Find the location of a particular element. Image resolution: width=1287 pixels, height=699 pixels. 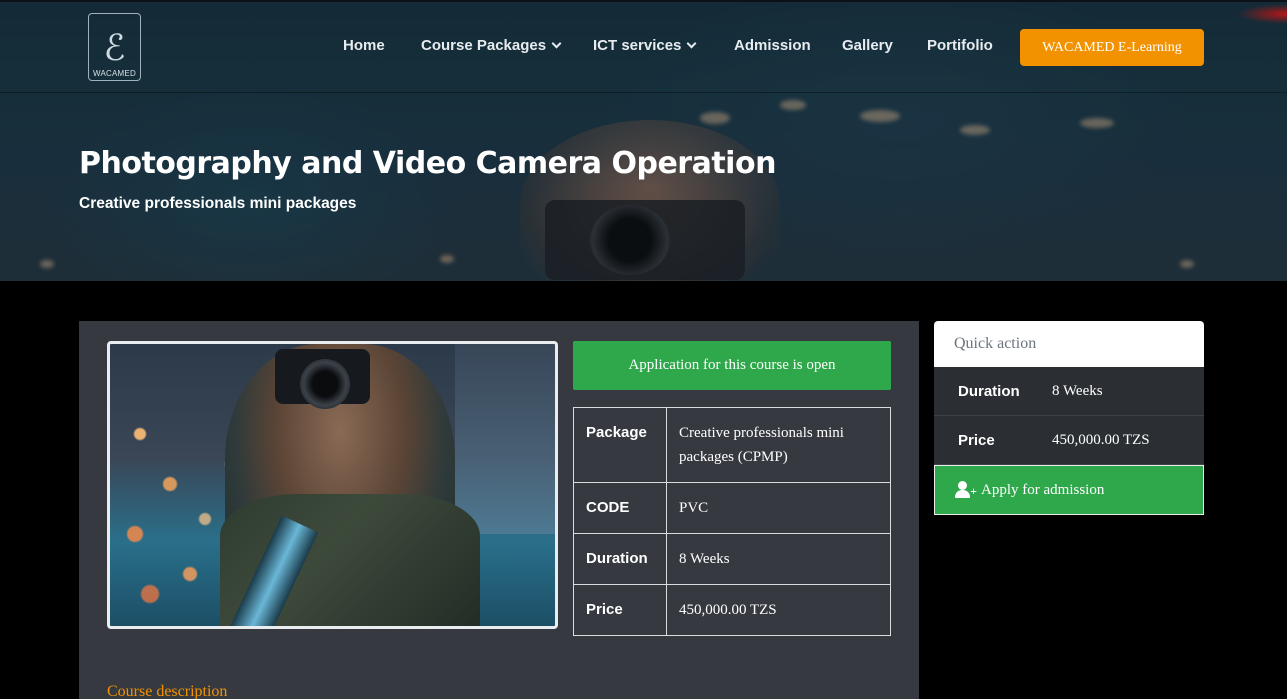

detail-value: 450,000.00 TZS is located at coordinates (778, 610).